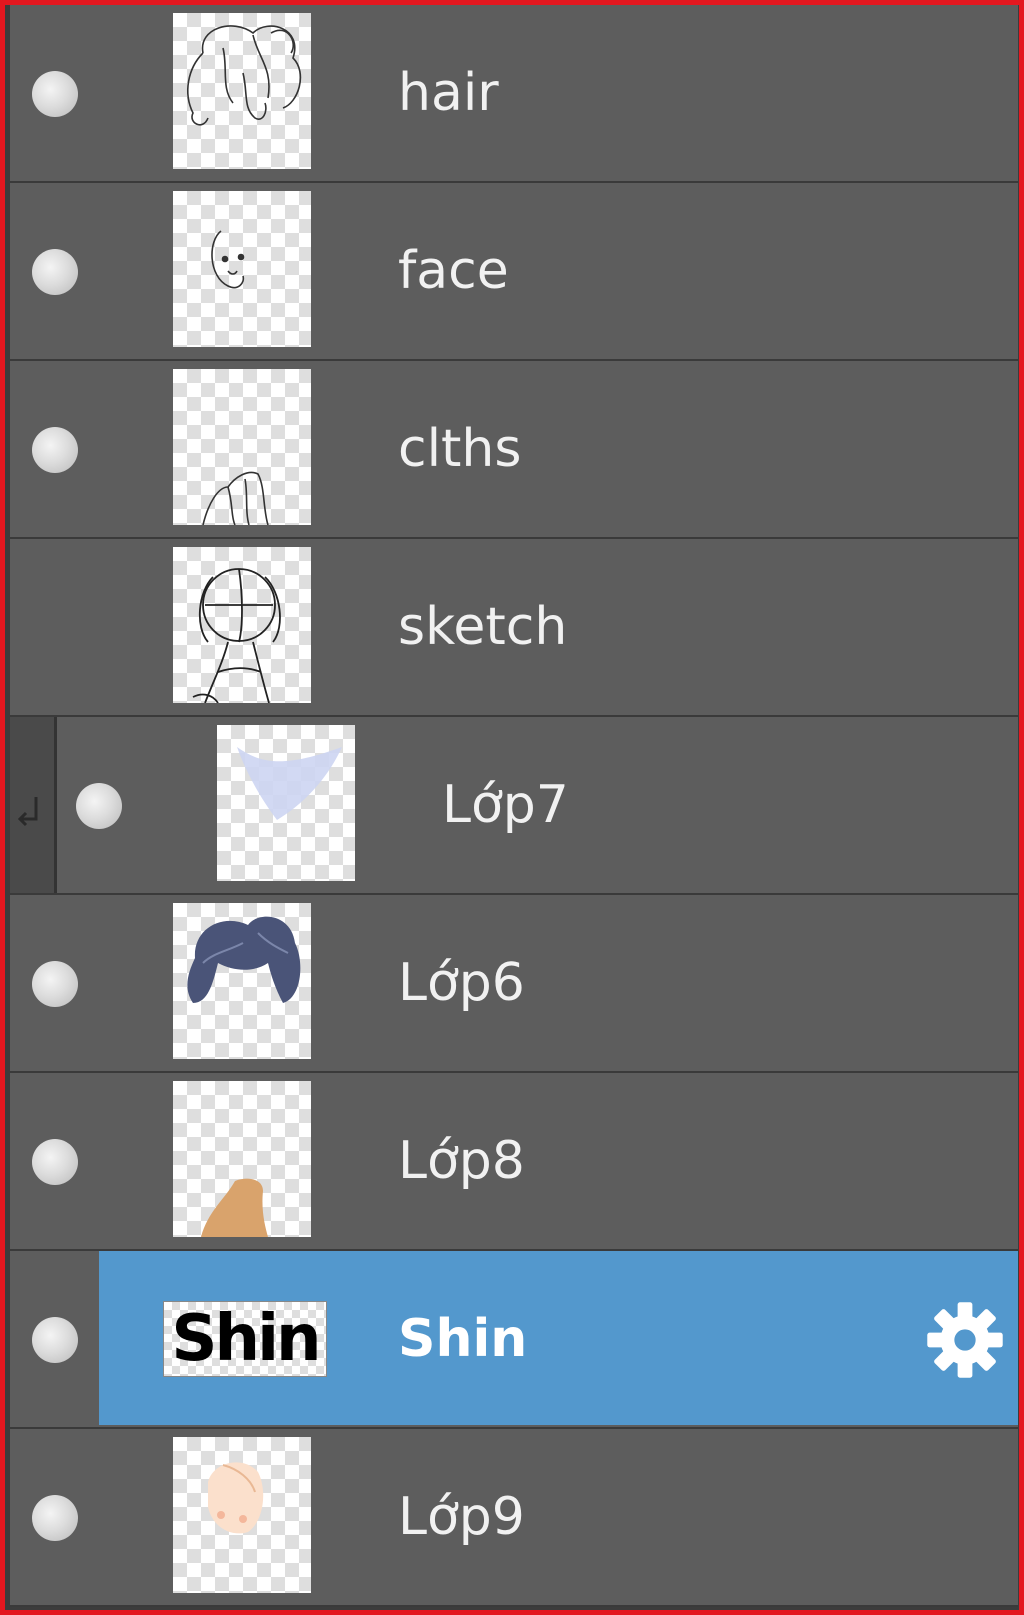 The image size is (1024, 1615). Describe the element at coordinates (453, 271) in the screenshot. I see `layer-name: face` at that location.